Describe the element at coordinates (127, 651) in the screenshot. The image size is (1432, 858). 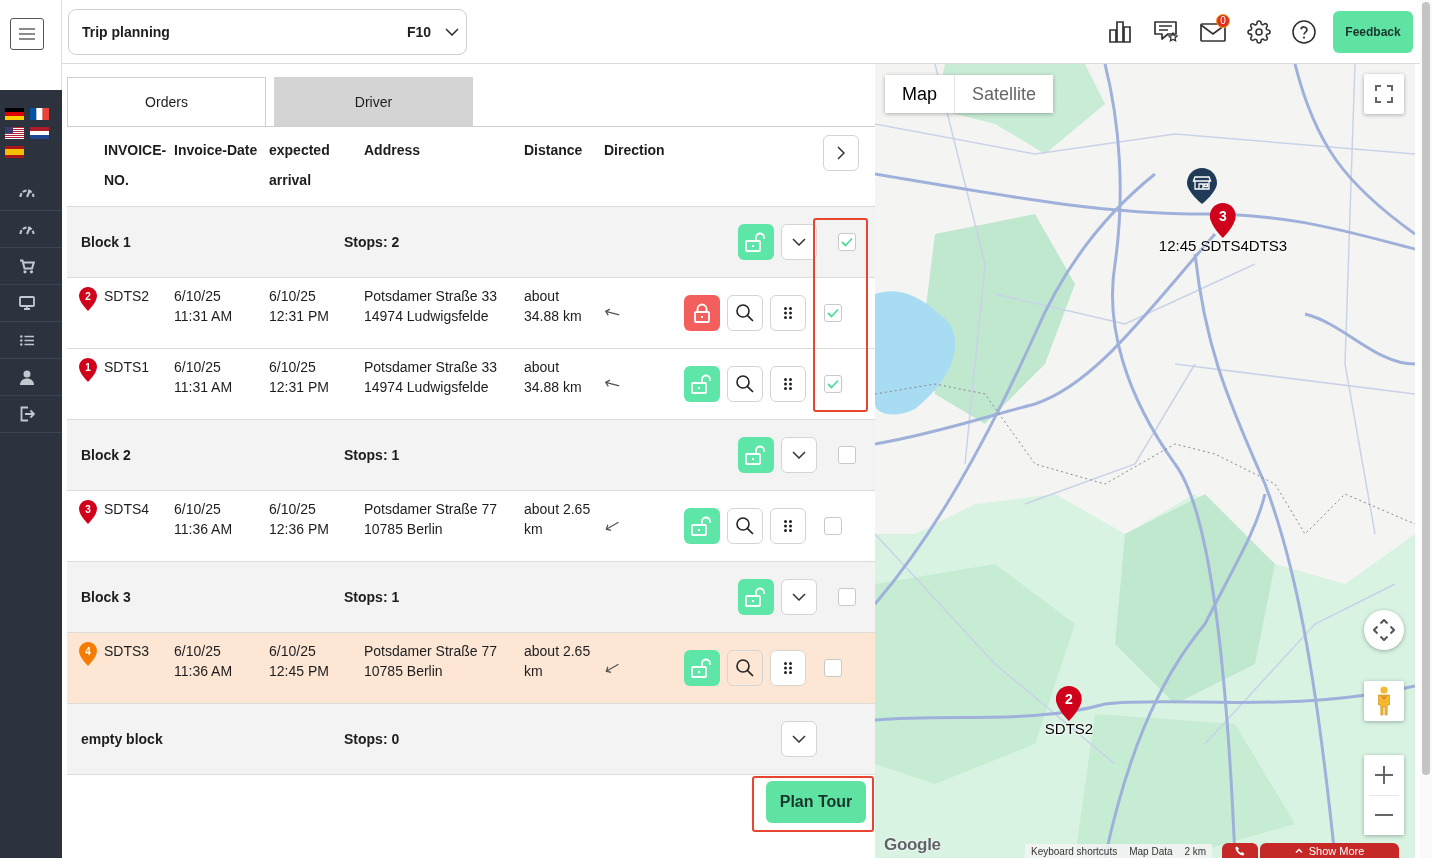
I see `invoice-number: SDTS3` at that location.